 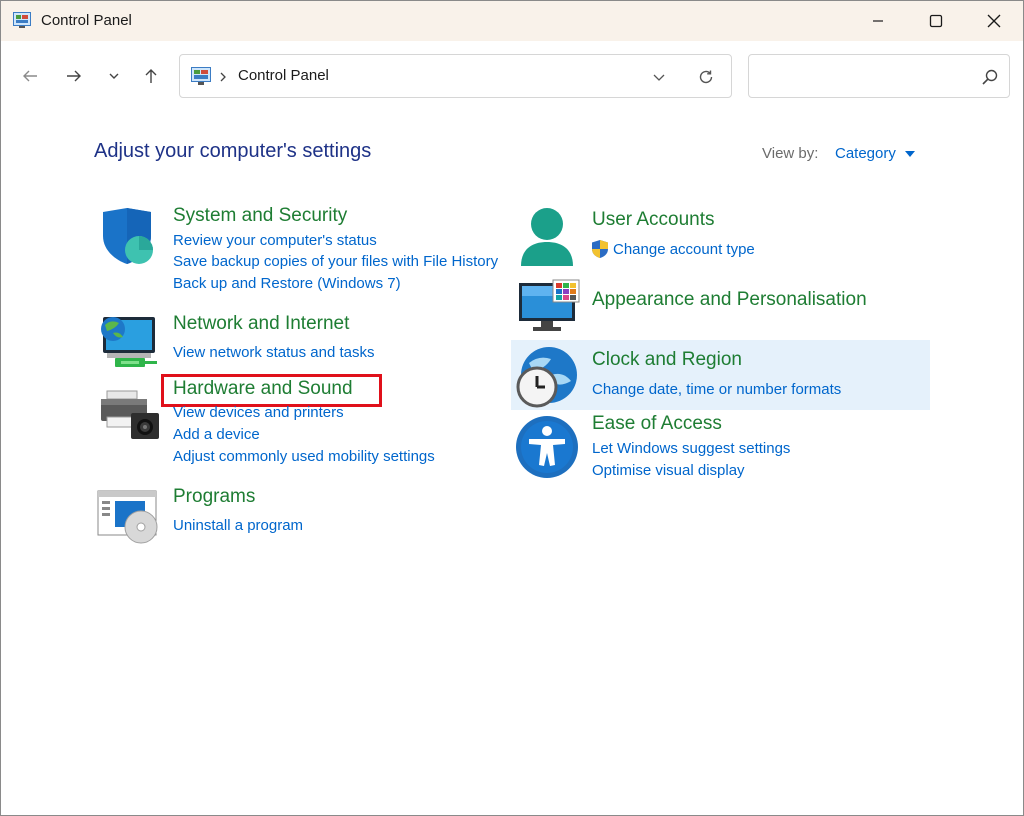 I want to click on refresh-icon, so click(x=706, y=77).